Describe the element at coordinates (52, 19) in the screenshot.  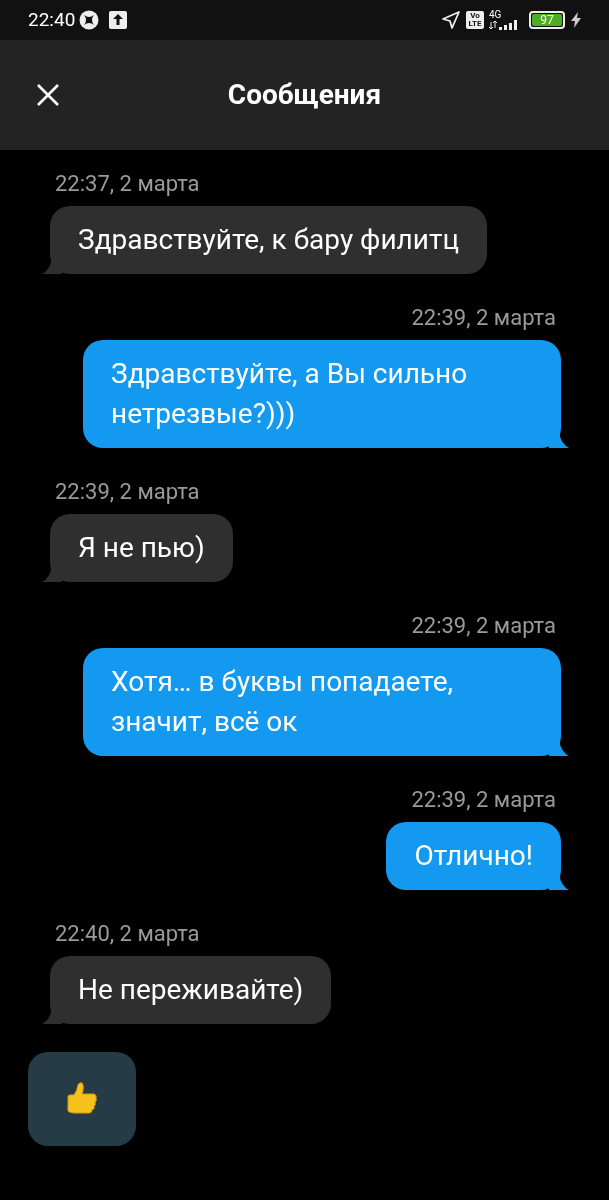
I see `status-time: 22:40` at that location.